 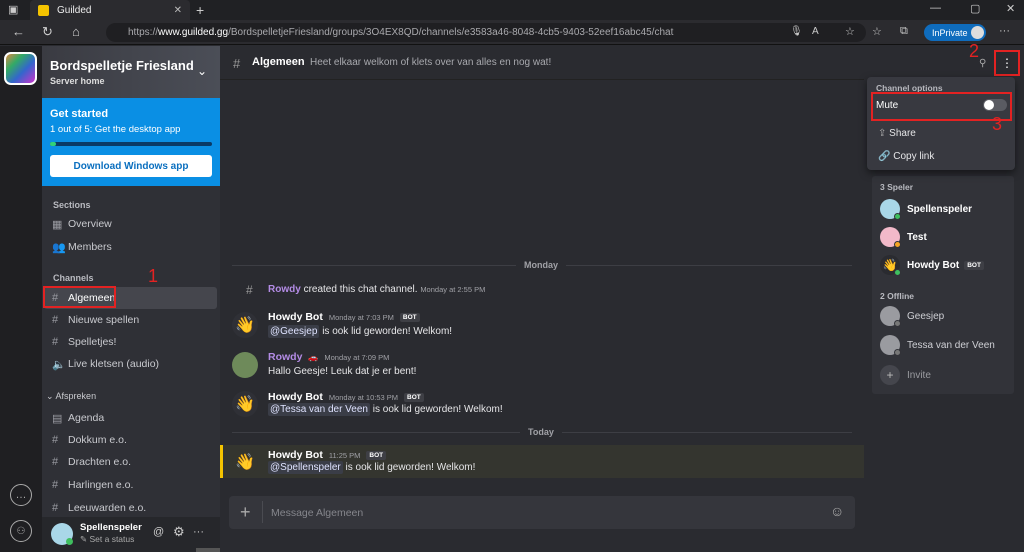 What do you see at coordinates (815, 31) in the screenshot?
I see `read-aloud-icon: A` at bounding box center [815, 31].